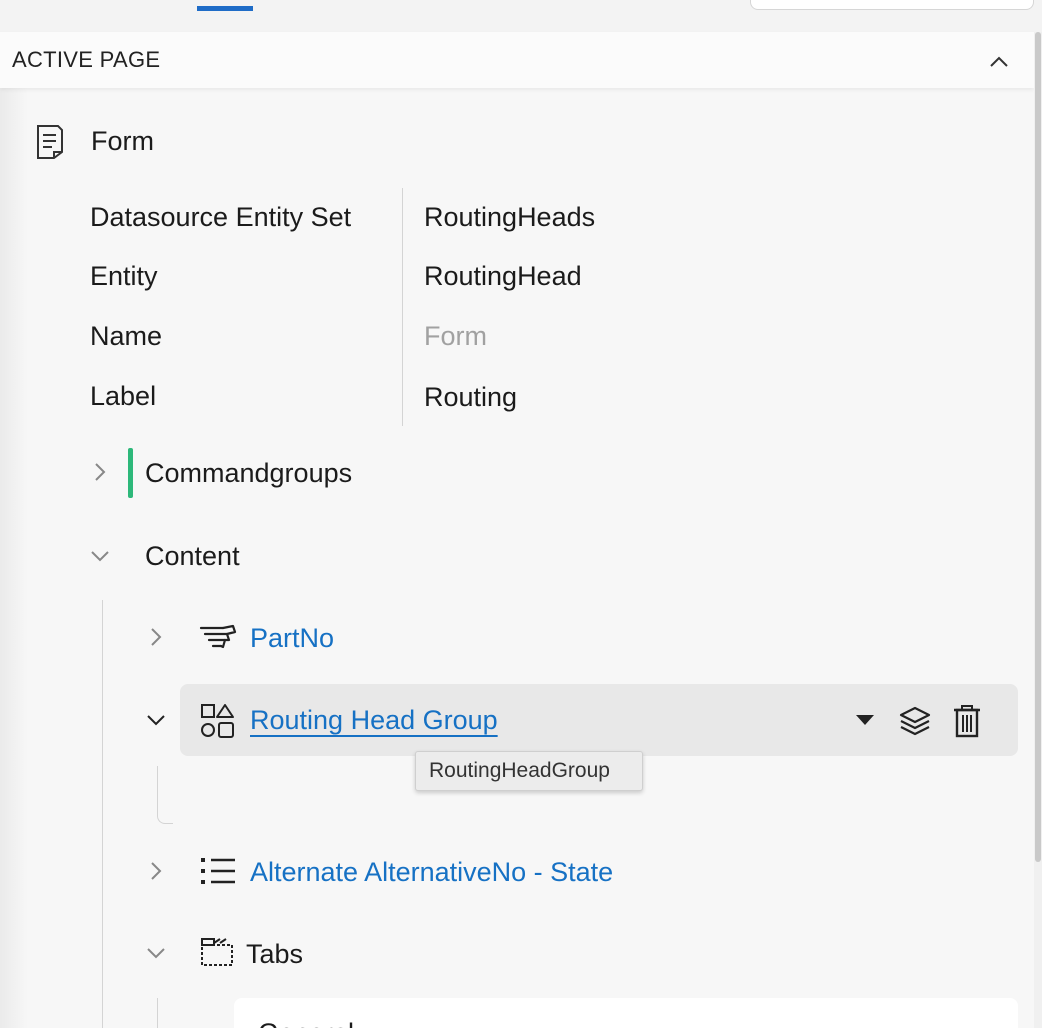  I want to click on top-tab-bar, so click(521, 16).